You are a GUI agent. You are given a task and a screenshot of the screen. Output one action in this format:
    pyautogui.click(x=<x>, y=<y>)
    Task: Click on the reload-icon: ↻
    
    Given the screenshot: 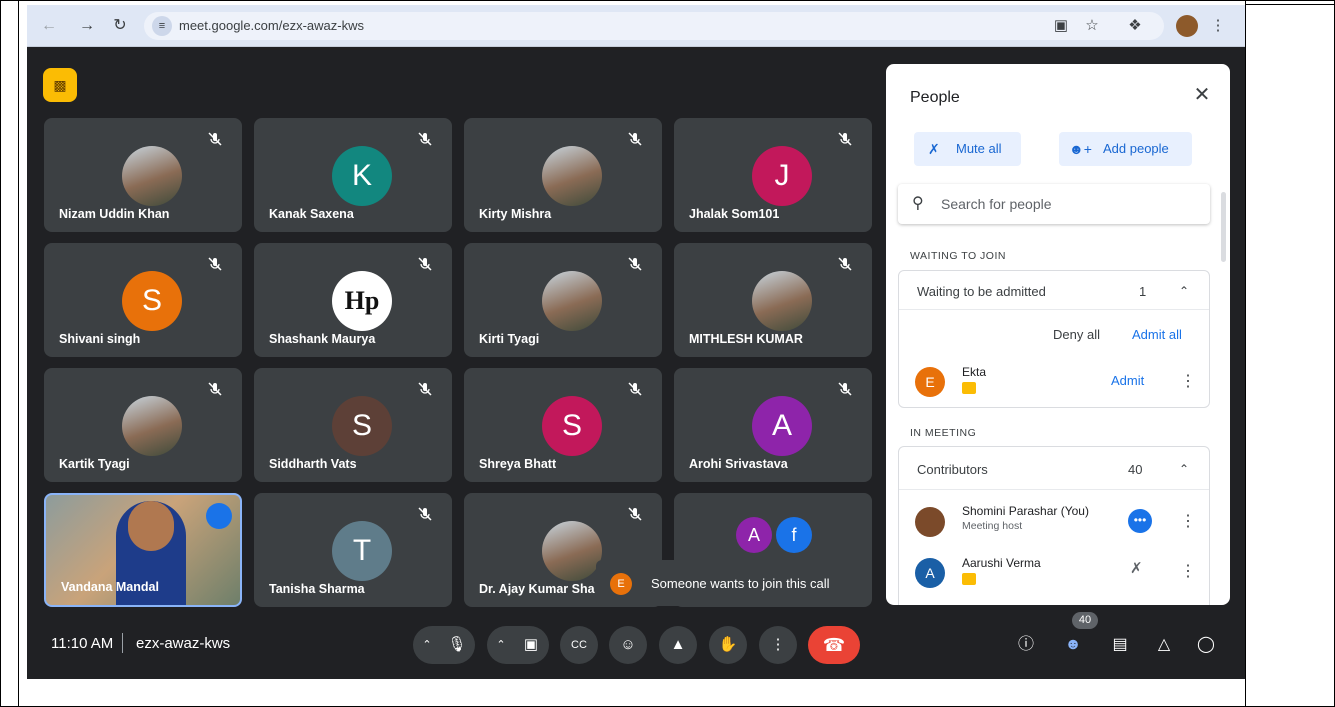 What is the action you would take?
    pyautogui.click(x=120, y=26)
    